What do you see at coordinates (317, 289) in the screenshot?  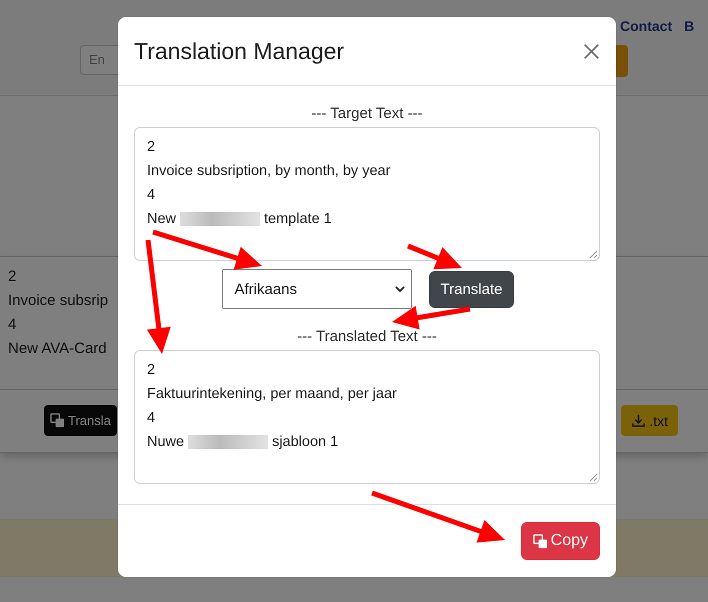 I see `language-select: Afrikaans` at bounding box center [317, 289].